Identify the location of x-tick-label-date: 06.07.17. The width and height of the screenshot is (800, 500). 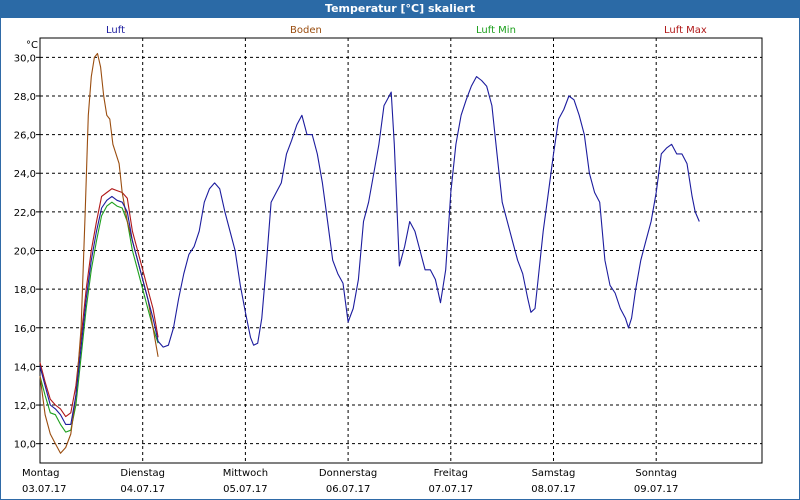
(348, 489).